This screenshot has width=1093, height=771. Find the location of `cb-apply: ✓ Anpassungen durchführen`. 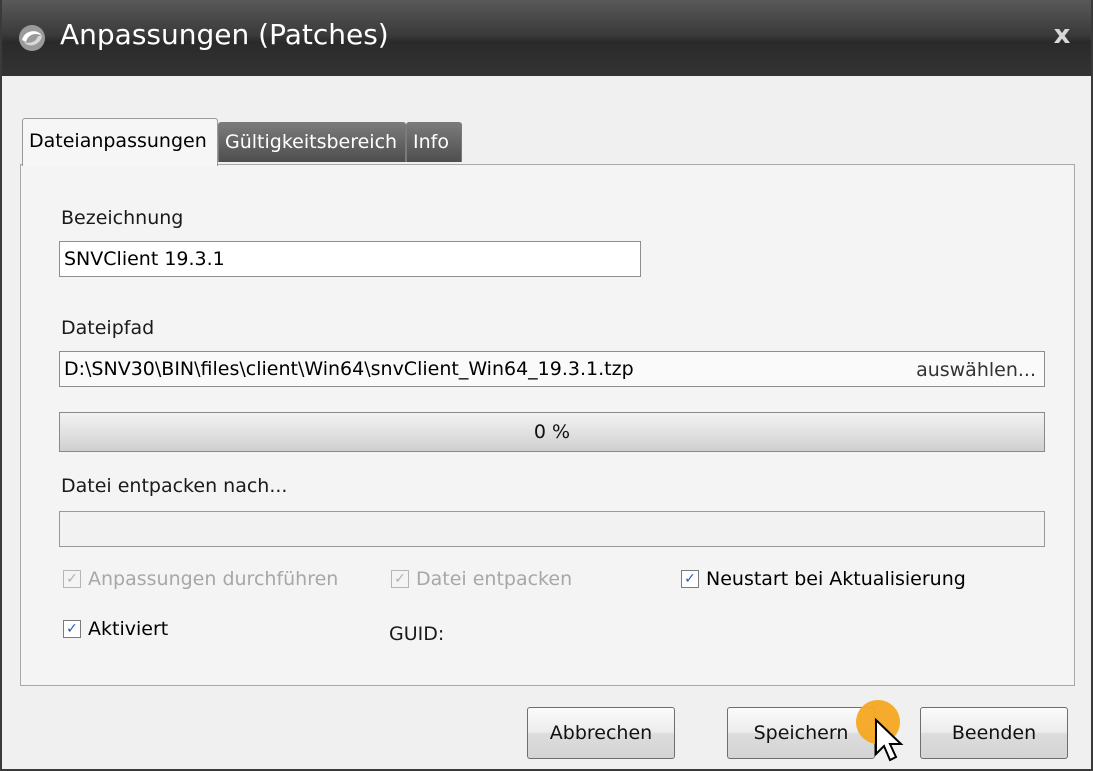

cb-apply: ✓ Anpassungen durchführen is located at coordinates (200, 579).